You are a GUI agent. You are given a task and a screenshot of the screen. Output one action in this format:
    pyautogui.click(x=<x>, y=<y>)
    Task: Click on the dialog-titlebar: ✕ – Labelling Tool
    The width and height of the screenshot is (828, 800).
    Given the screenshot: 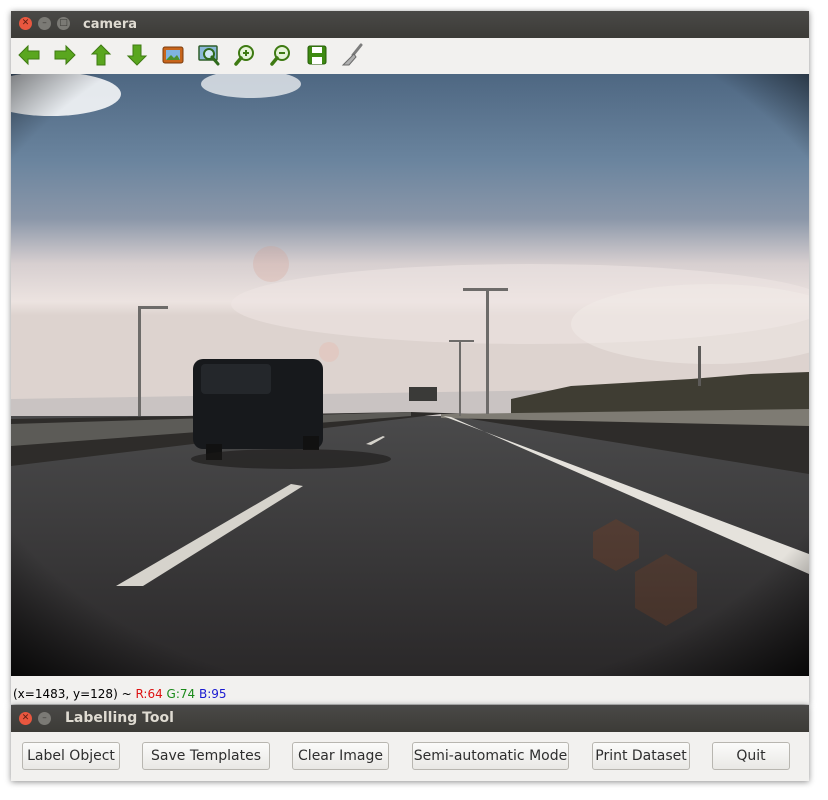 What is the action you would take?
    pyautogui.click(x=410, y=718)
    